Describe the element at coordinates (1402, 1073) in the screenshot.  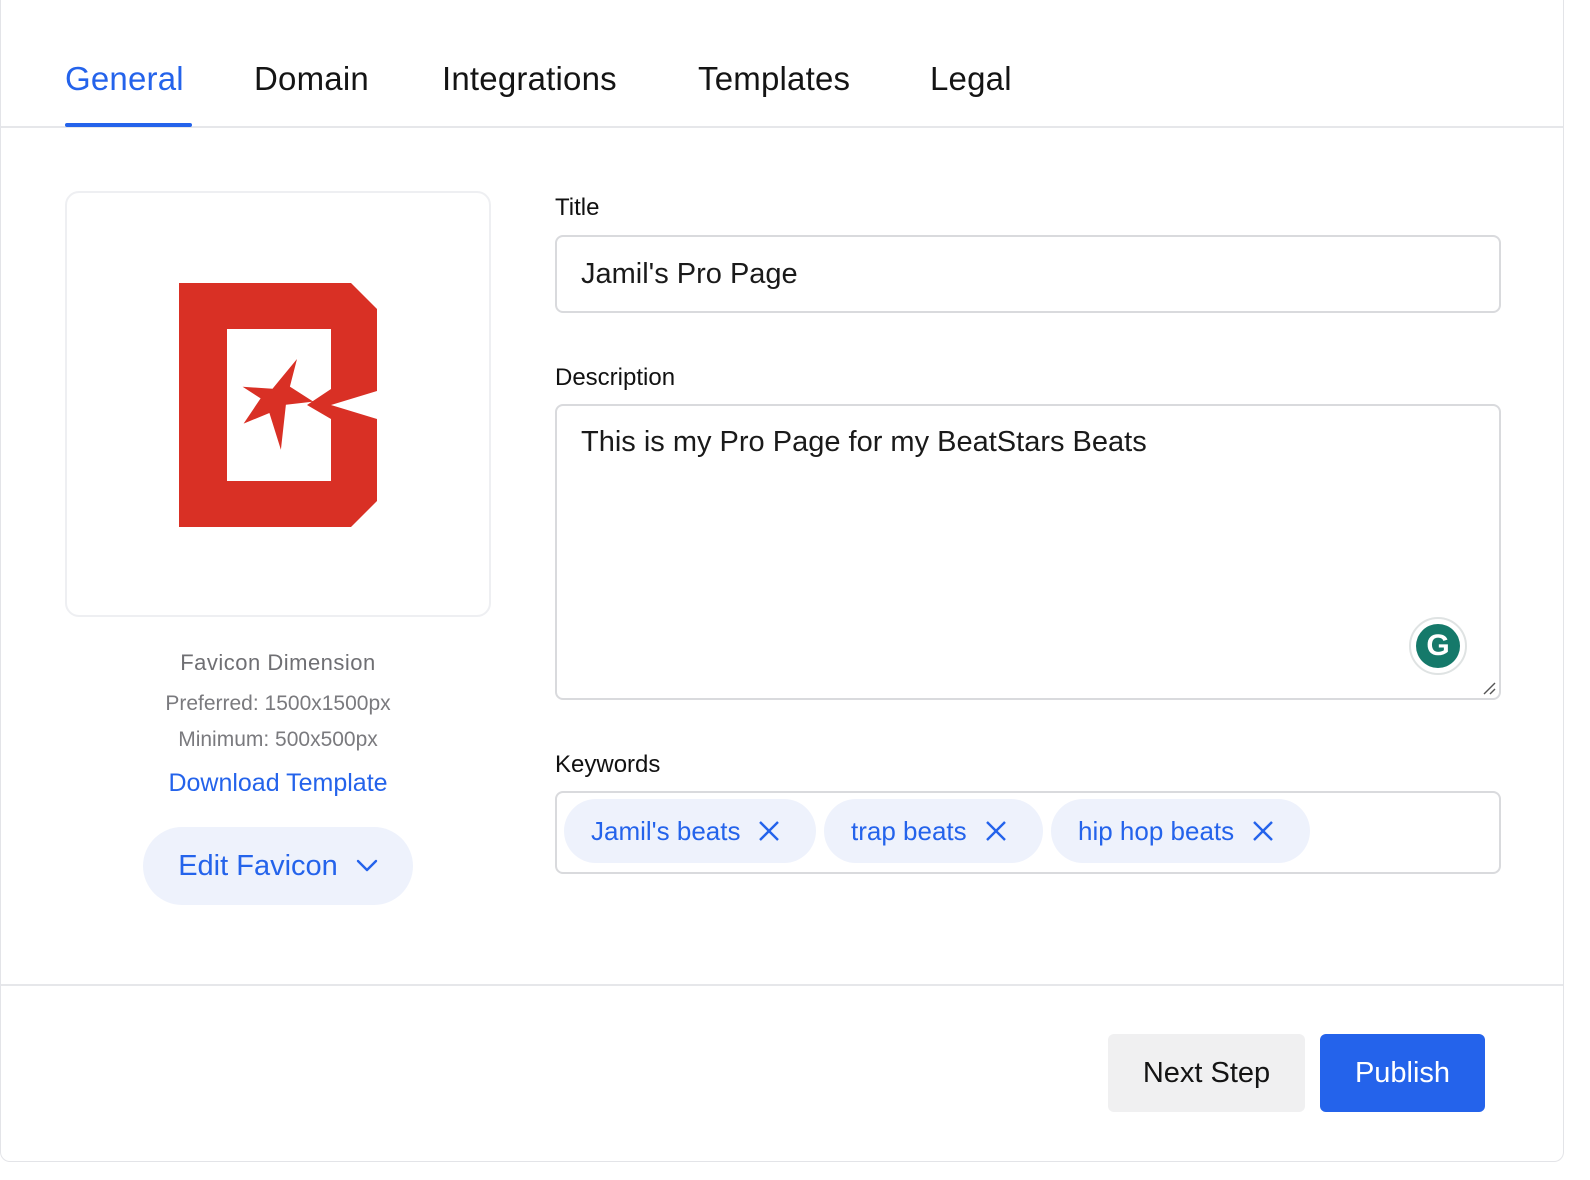
I see `publish-button: Publish` at that location.